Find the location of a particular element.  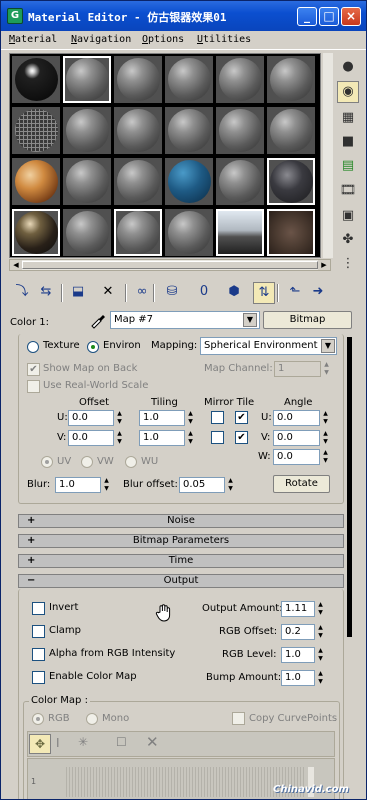

material-effects-channel-icon: 0 is located at coordinates (204, 293).